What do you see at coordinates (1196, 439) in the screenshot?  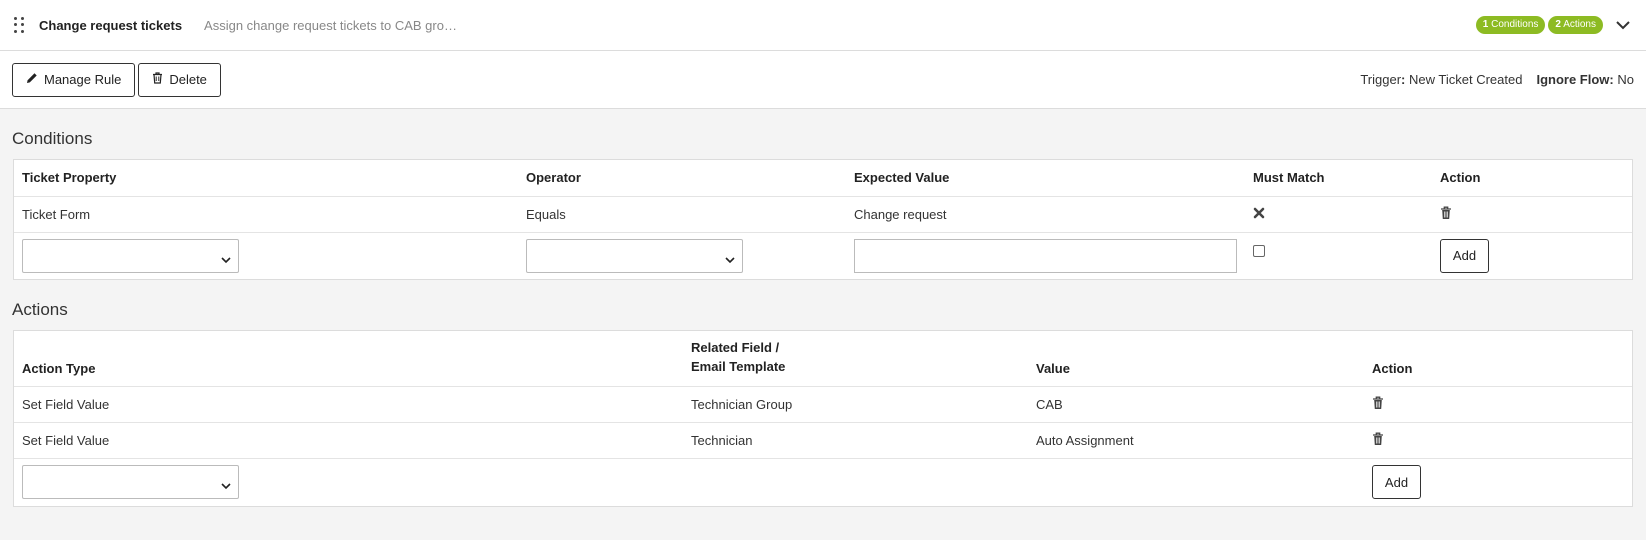 I see `action-value: Auto Assignment` at bounding box center [1196, 439].